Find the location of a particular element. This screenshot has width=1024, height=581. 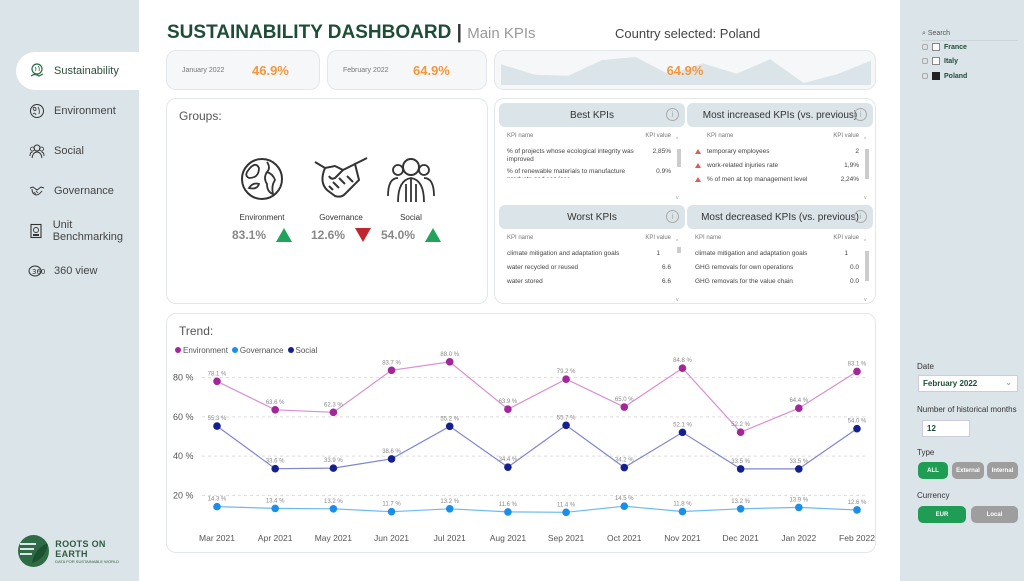

group-social: Social 54.0% is located at coordinates (411, 198).